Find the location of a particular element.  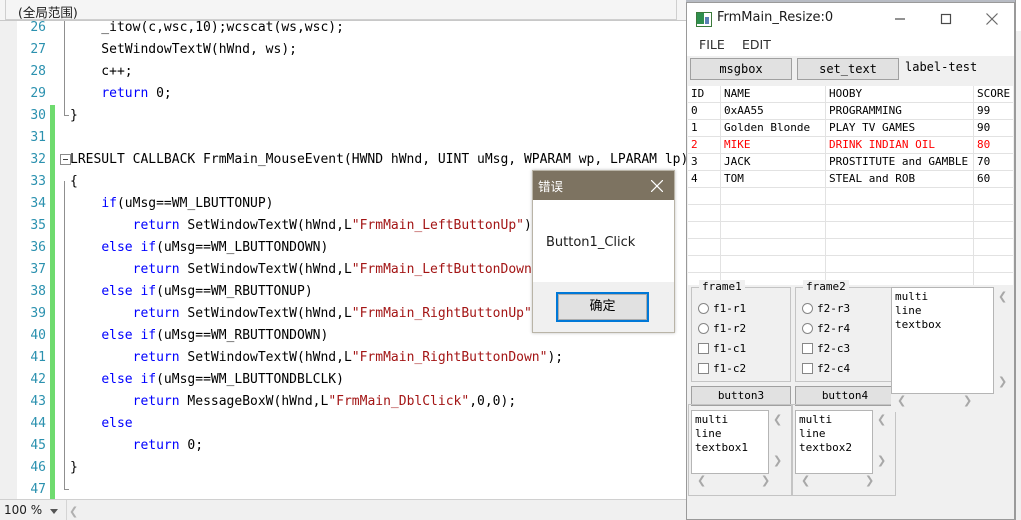

textbox1-vertical-scrollbar: ❮ ❯ is located at coordinates (778, 442).